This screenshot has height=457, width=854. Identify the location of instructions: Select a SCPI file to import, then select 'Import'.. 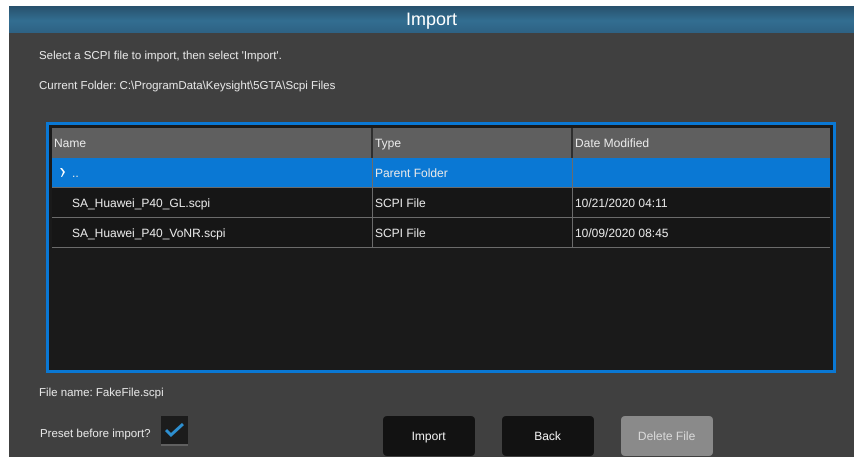
(161, 56).